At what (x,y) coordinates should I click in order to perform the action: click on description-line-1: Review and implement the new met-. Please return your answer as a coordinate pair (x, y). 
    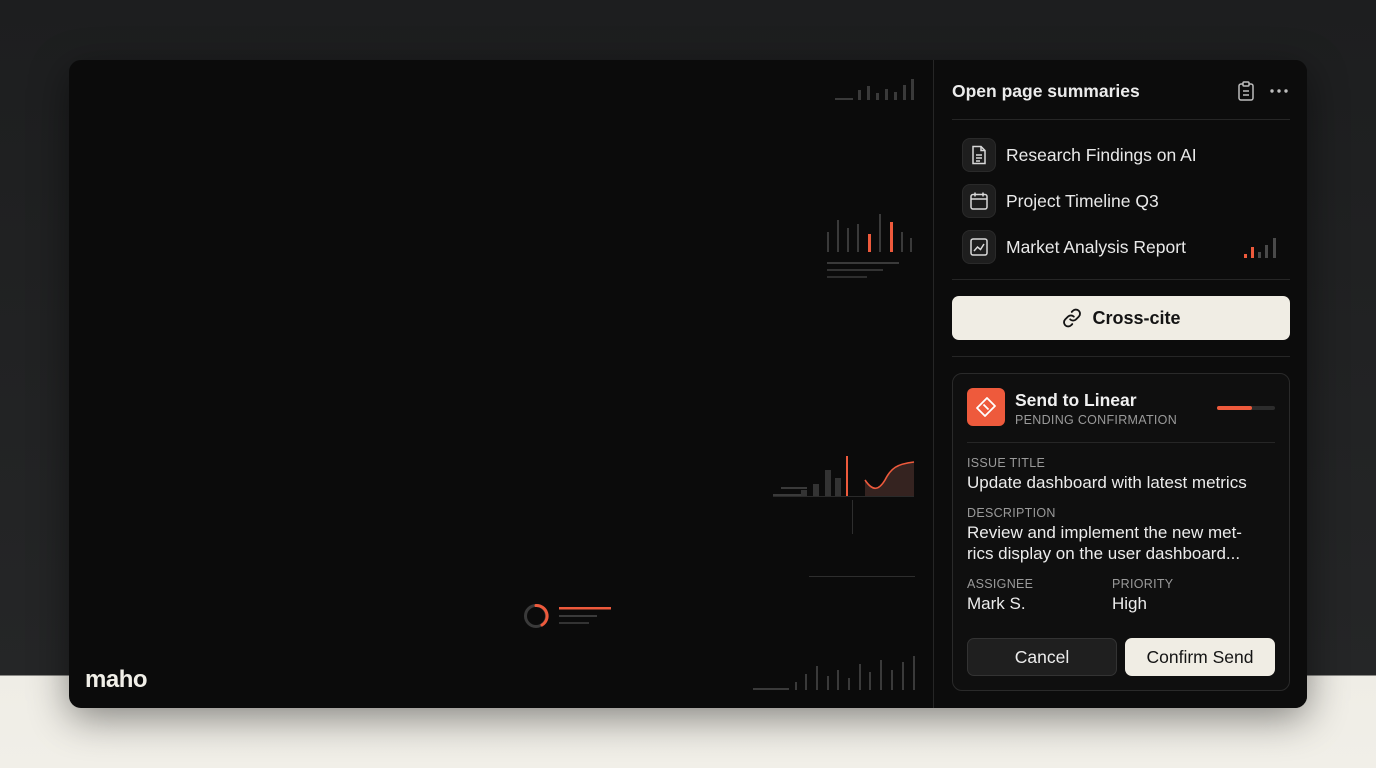
    Looking at the image, I should click on (1104, 532).